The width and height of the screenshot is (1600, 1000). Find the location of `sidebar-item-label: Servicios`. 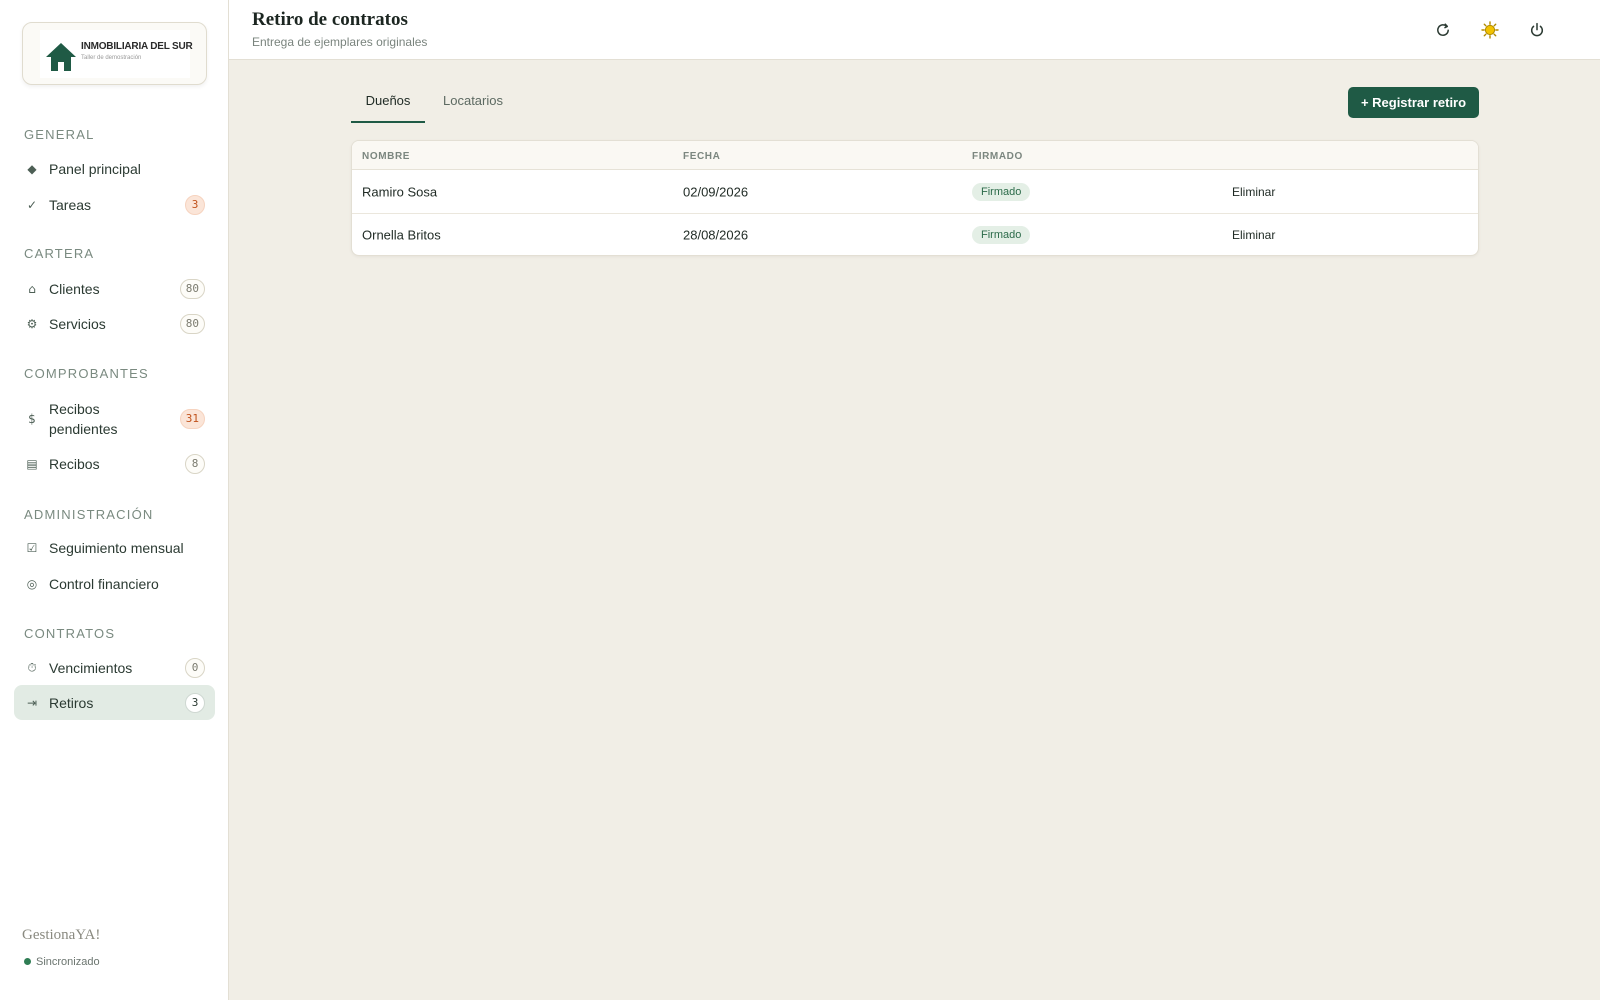

sidebar-item-label: Servicios is located at coordinates (77, 323).